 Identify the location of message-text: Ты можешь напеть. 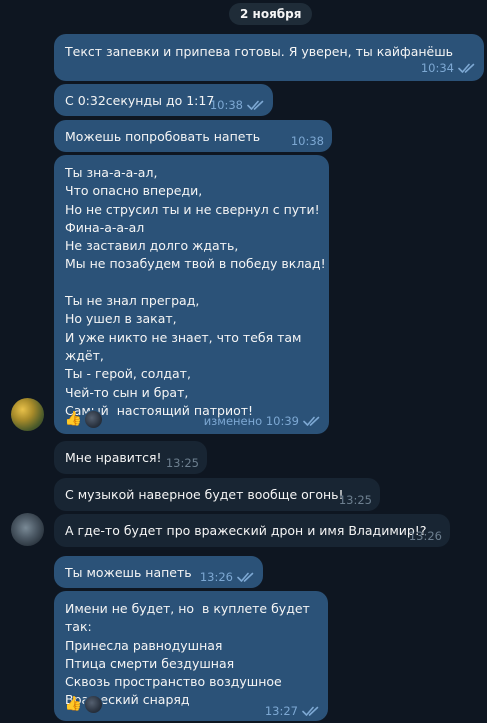
(128, 572).